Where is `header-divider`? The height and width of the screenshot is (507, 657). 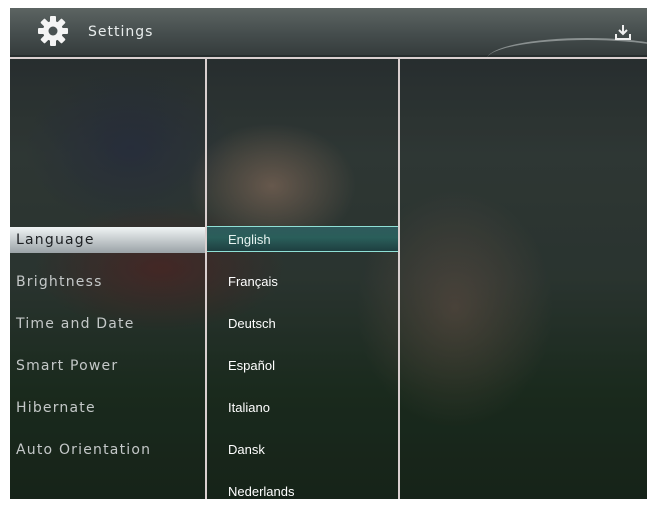 header-divider is located at coordinates (328, 58).